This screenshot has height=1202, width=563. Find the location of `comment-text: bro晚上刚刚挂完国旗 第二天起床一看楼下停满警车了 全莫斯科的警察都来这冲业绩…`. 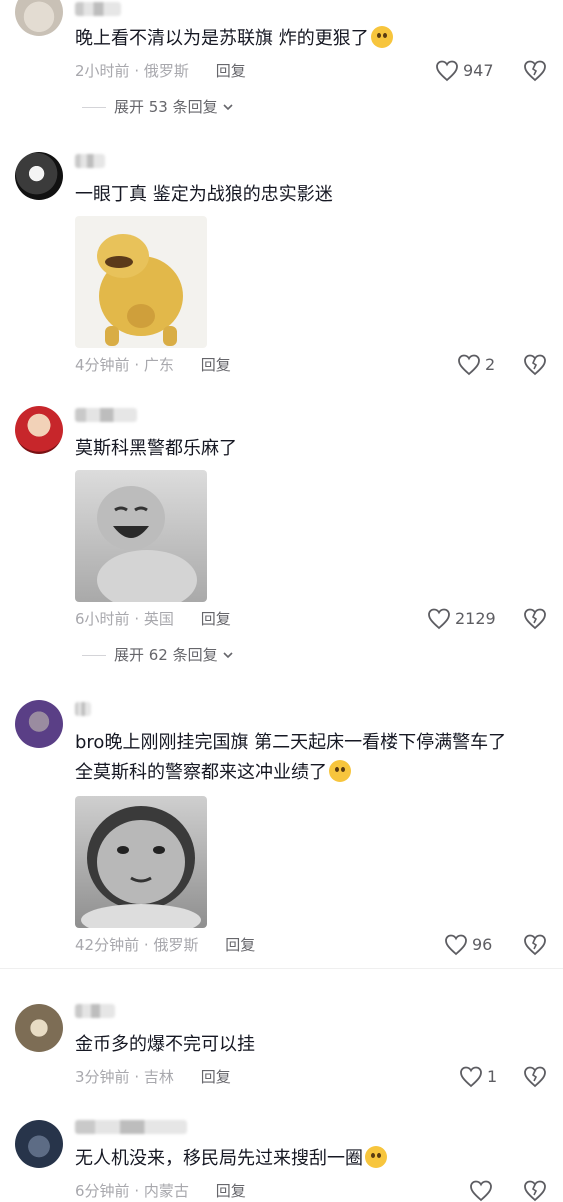

comment-text: bro晚上刚刚挂完国旗 第二天起床一看楼下停满警车了 全莫斯科的警察都来这冲业绩… is located at coordinates (291, 757).